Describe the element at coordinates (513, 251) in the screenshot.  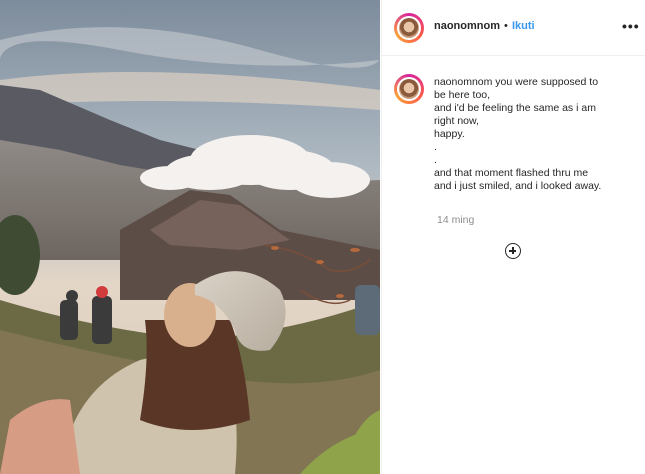
I see `plus-circle-icon` at that location.